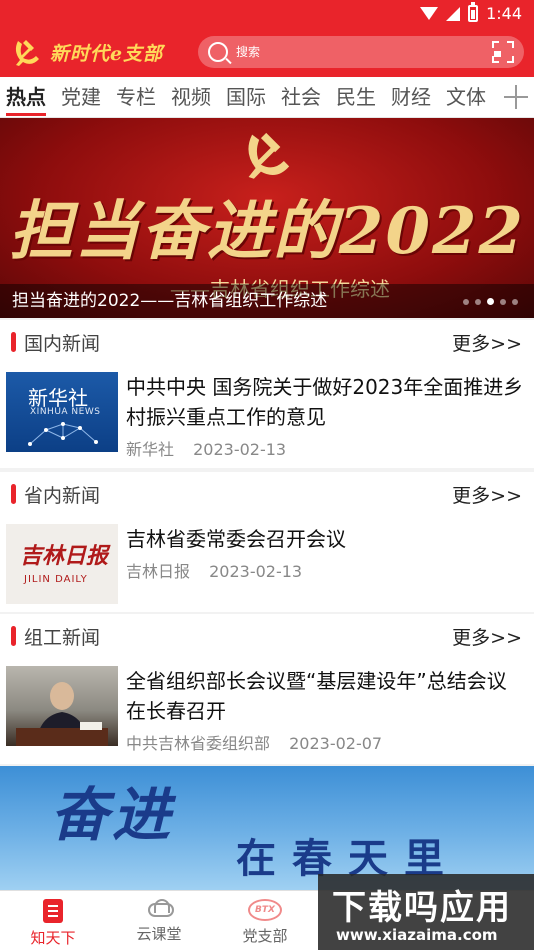 Image resolution: width=534 pixels, height=950 pixels. Describe the element at coordinates (159, 920) in the screenshot. I see `nav-item-yunketang: 云课堂` at that location.